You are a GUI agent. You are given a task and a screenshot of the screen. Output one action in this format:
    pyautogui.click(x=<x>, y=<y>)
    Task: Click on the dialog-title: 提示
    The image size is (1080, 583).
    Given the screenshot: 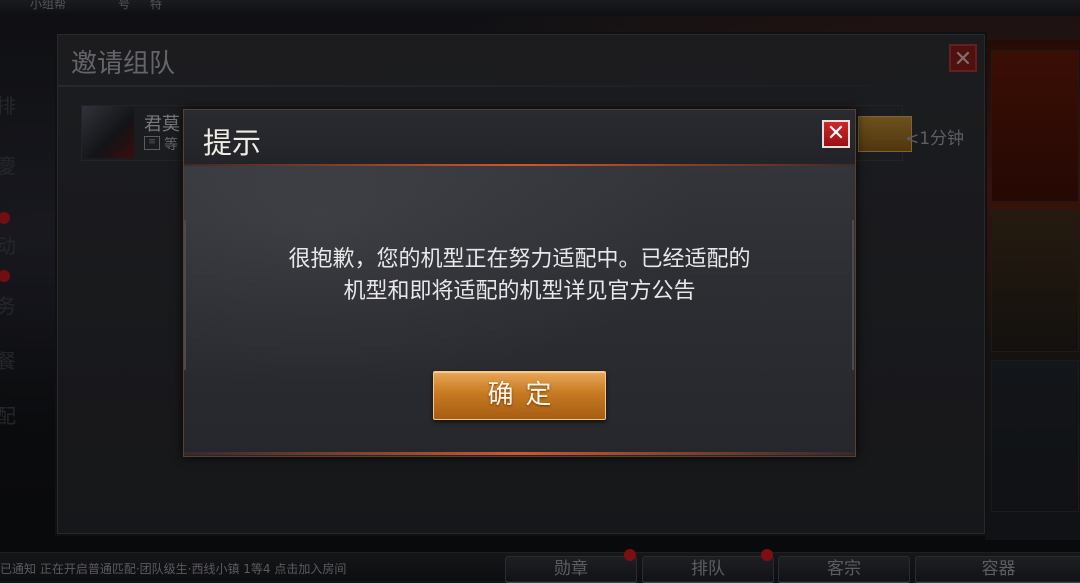 What is the action you would take?
    pyautogui.click(x=232, y=143)
    